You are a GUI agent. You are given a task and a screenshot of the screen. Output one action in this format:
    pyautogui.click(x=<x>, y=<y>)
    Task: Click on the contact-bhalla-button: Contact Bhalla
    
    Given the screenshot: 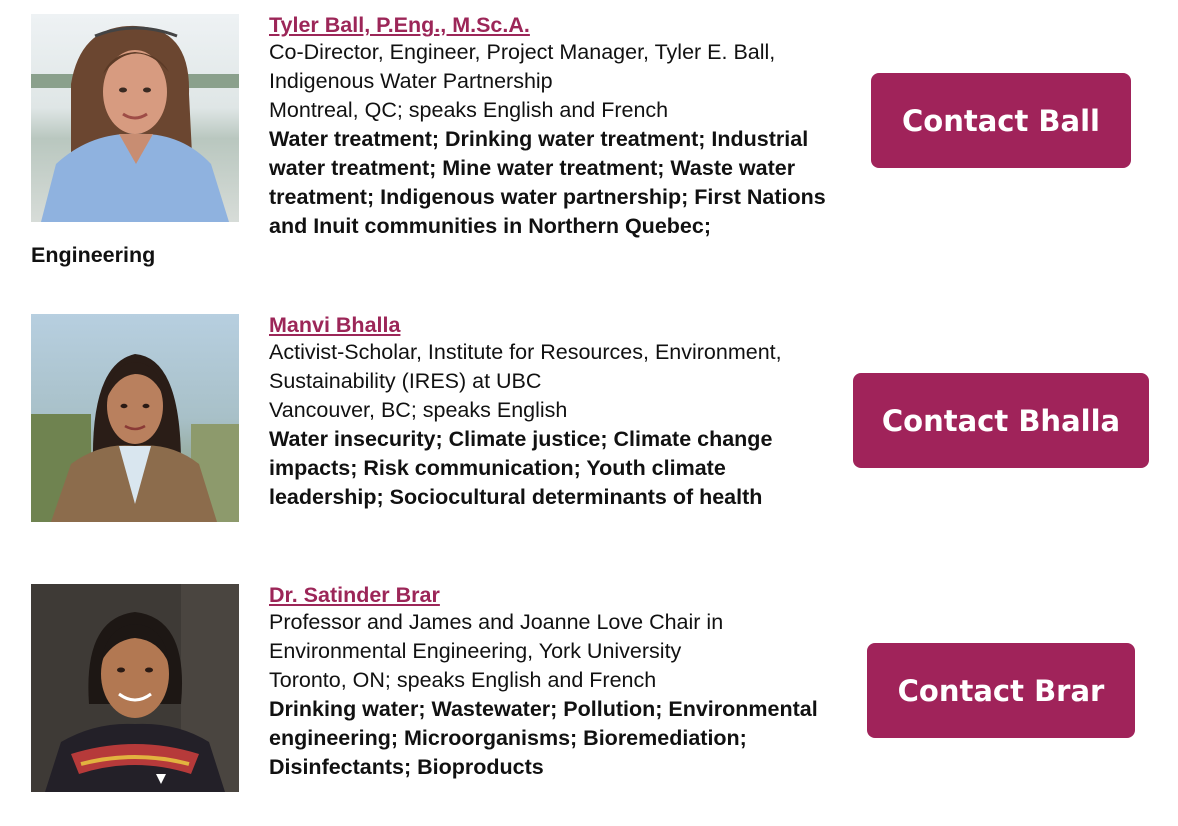 What is the action you would take?
    pyautogui.click(x=1001, y=420)
    